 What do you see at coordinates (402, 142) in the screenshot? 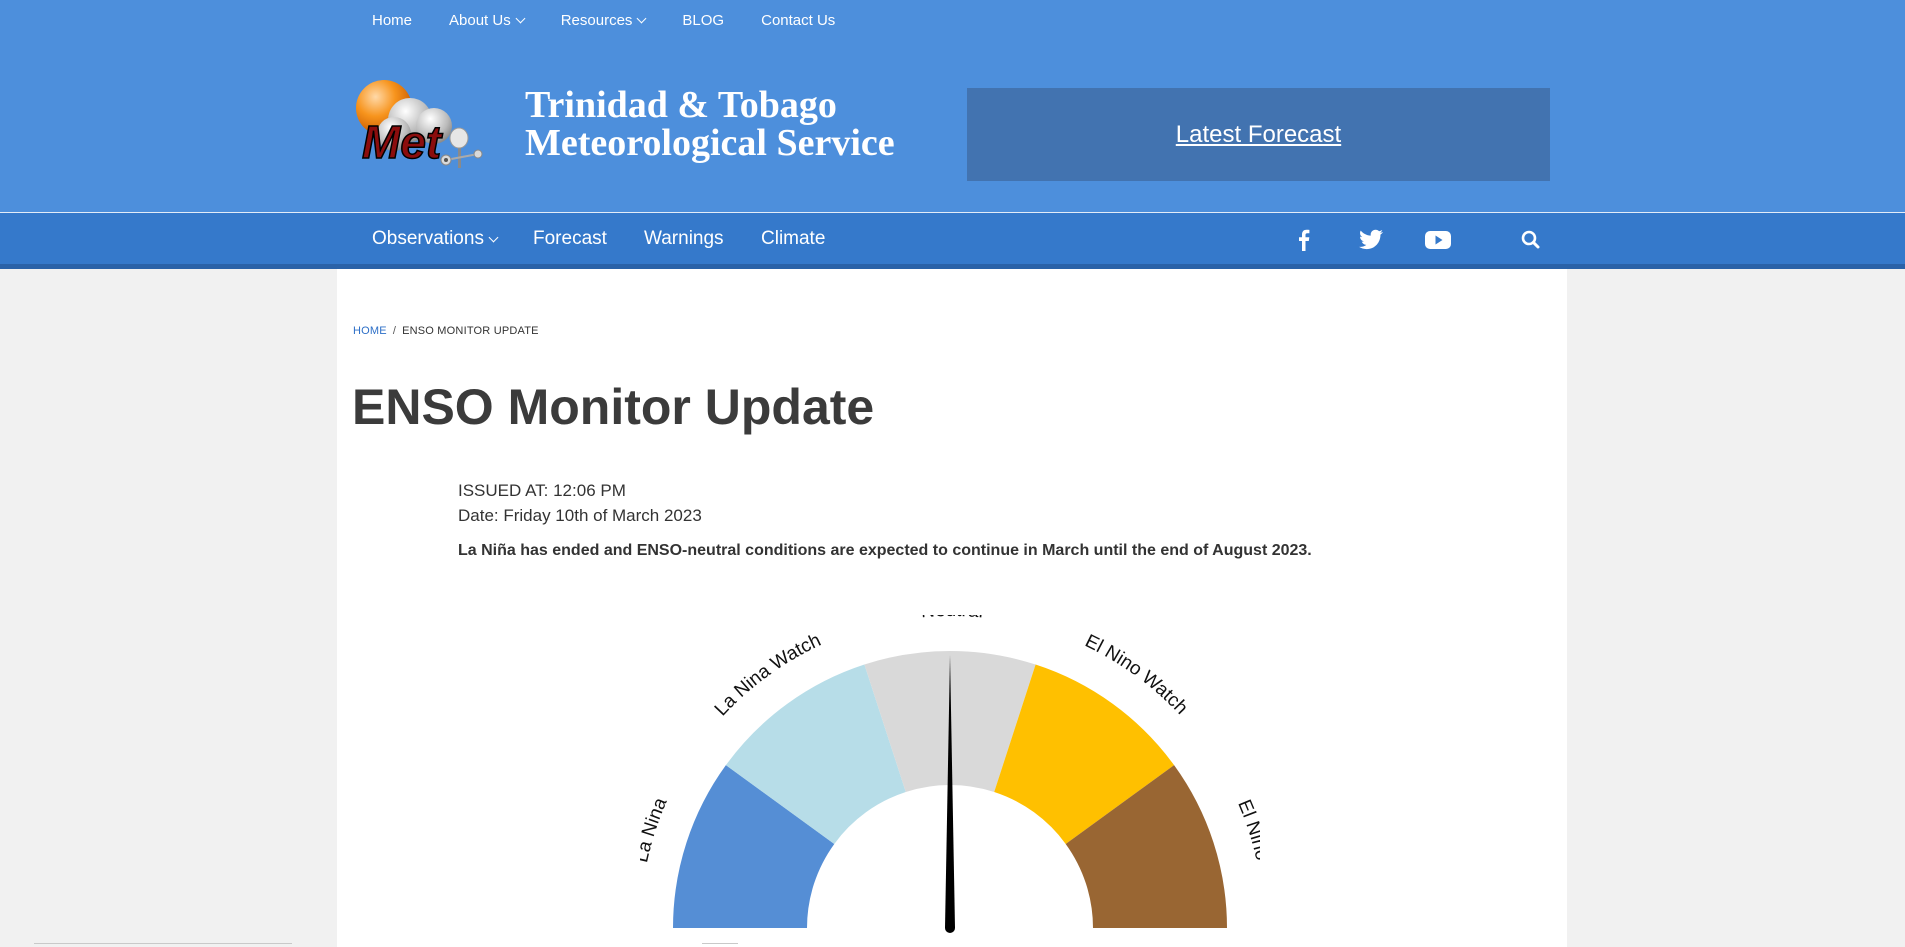
I see `svg-text: Met` at bounding box center [402, 142].